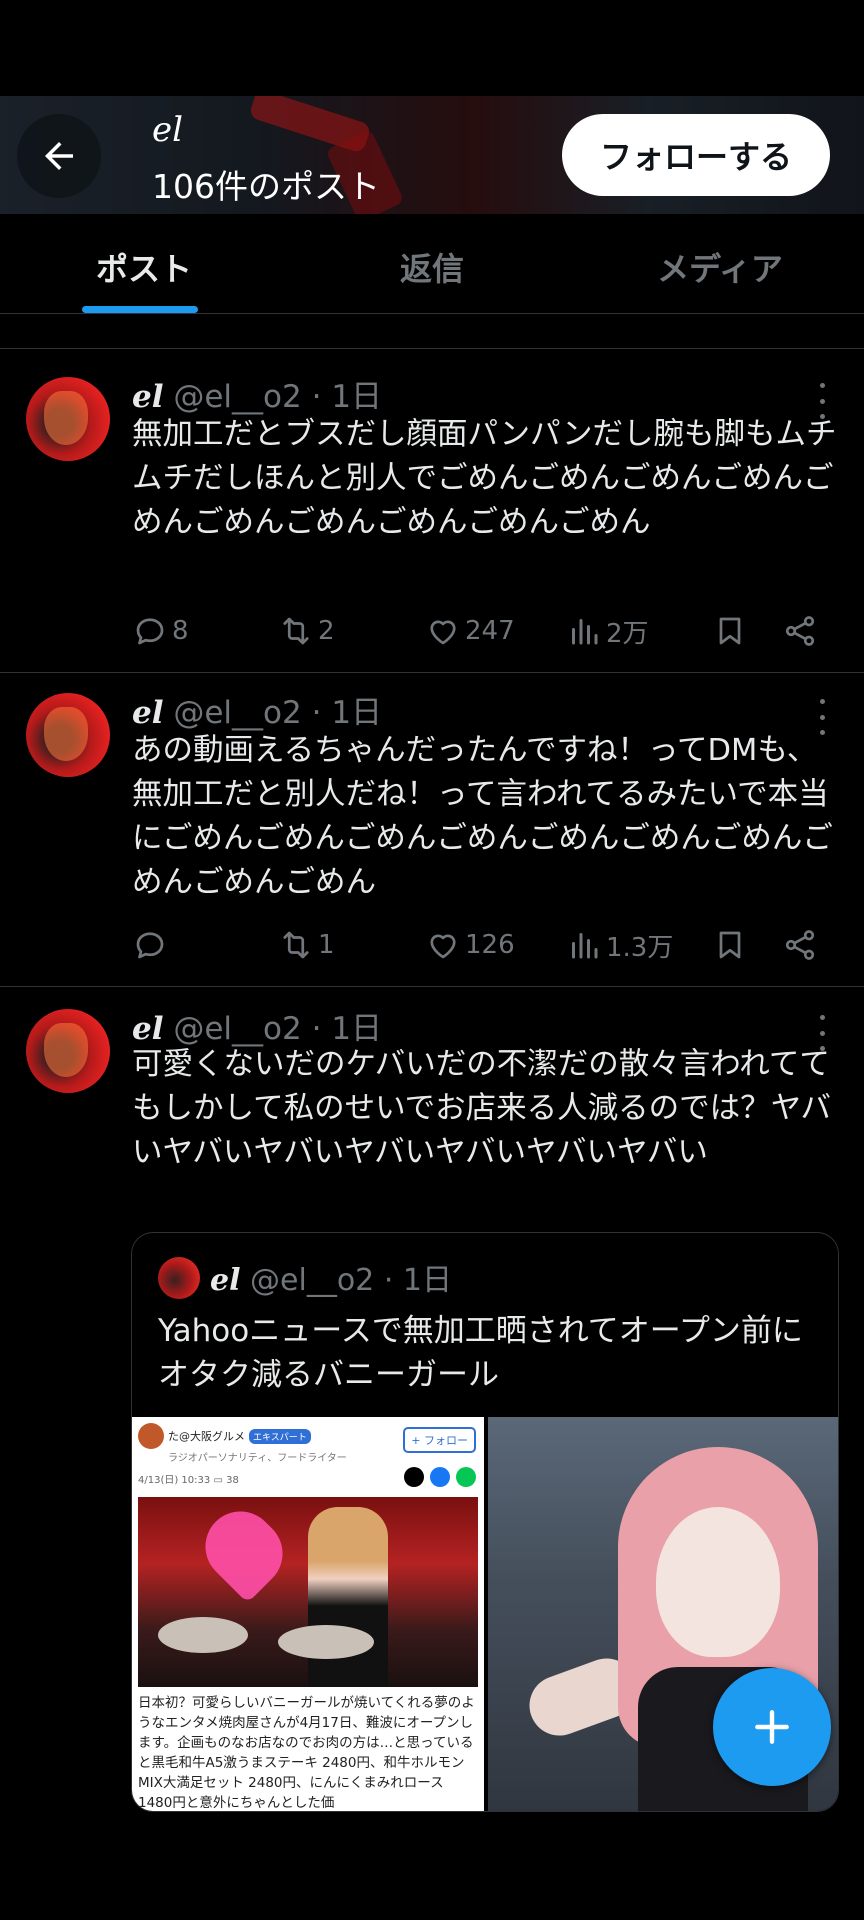  What do you see at coordinates (431, 269) in the screenshot?
I see `tab-label: 返信` at bounding box center [431, 269].